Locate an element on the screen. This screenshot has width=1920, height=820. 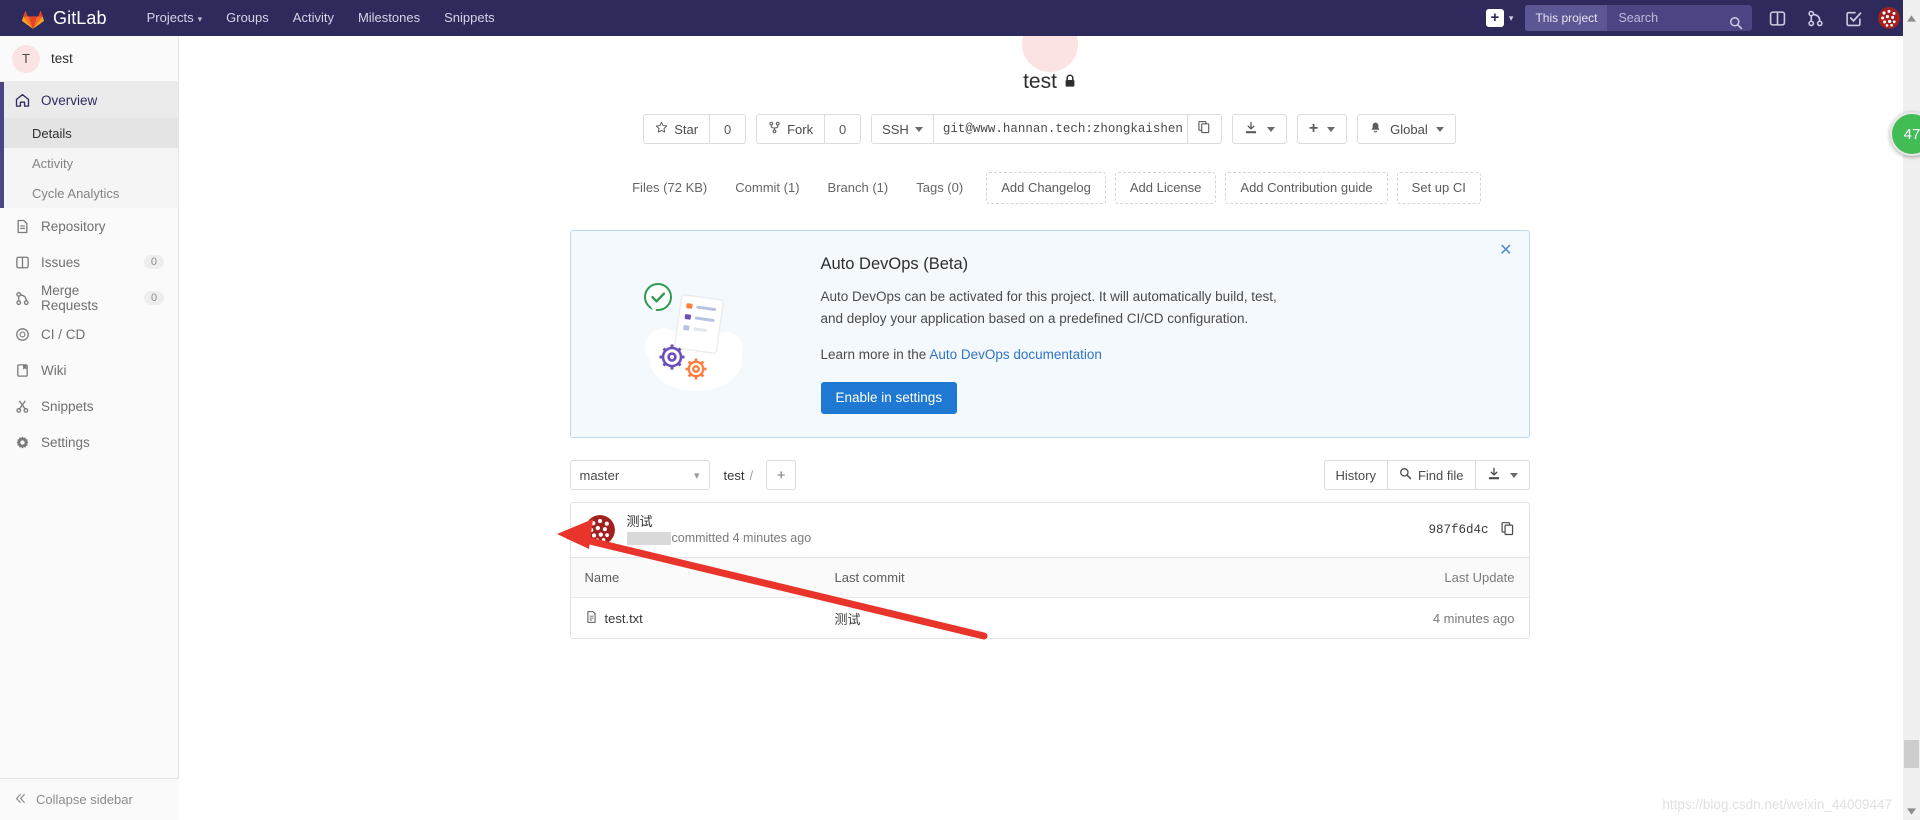
download-button is located at coordinates (1259, 129).